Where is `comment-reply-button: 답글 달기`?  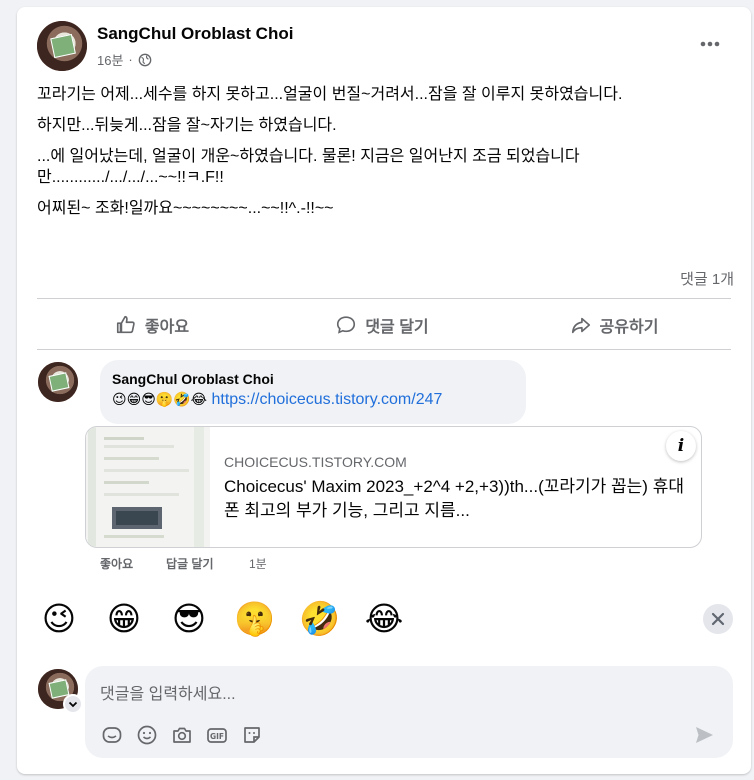 comment-reply-button: 답글 달기 is located at coordinates (190, 563).